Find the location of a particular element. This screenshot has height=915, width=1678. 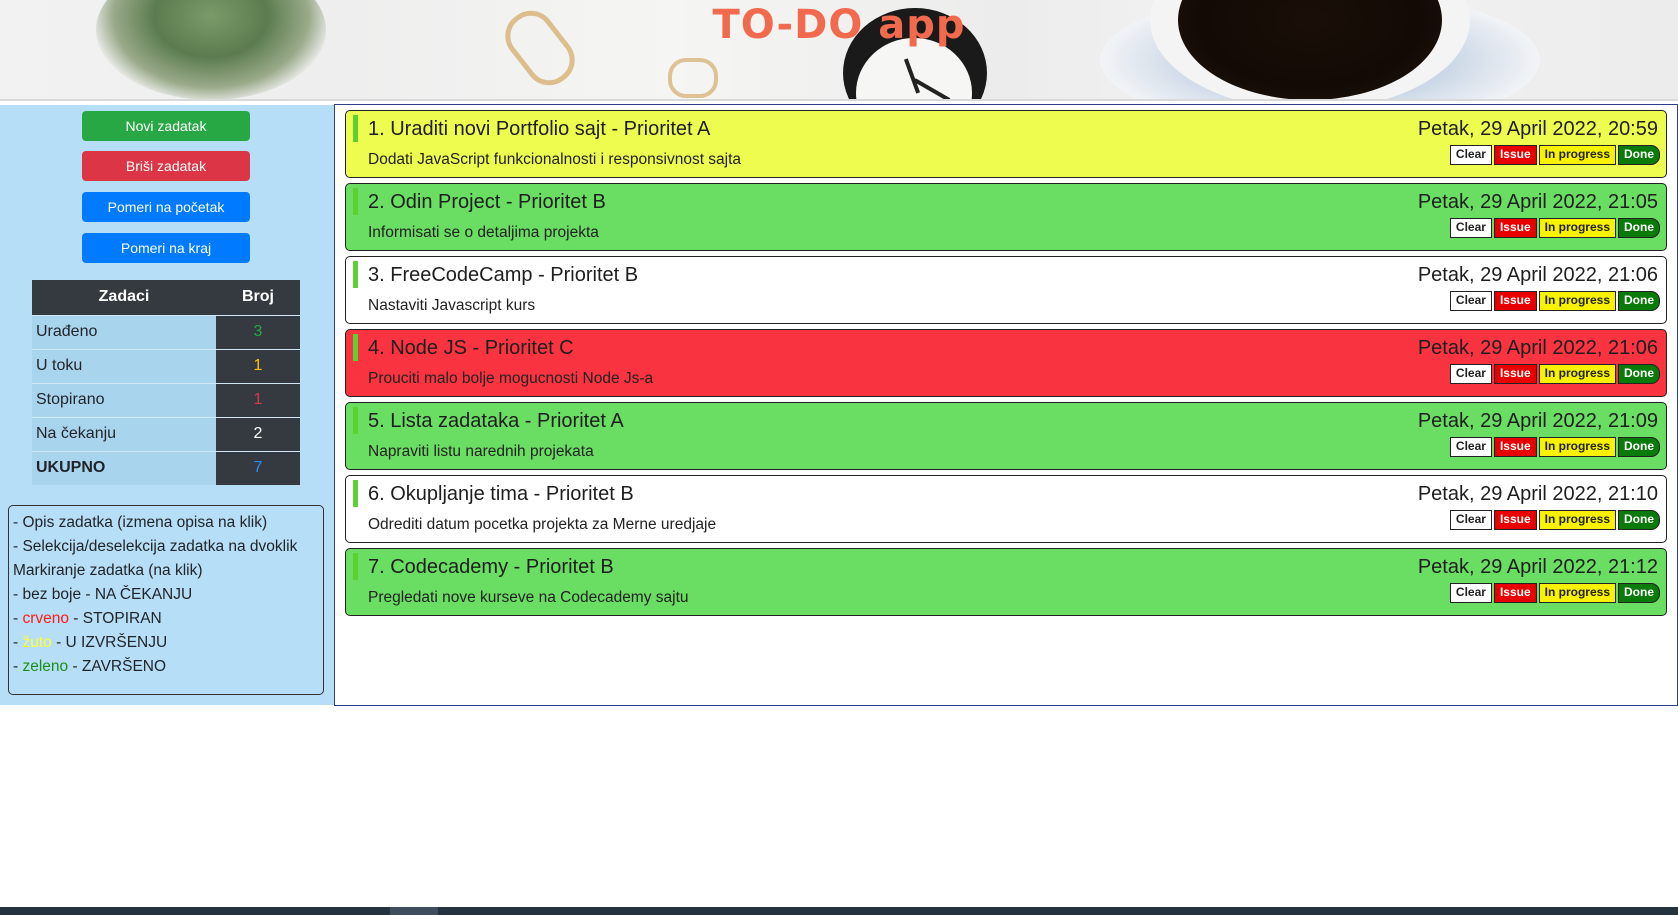

stats-label: Stopirano is located at coordinates (124, 399).